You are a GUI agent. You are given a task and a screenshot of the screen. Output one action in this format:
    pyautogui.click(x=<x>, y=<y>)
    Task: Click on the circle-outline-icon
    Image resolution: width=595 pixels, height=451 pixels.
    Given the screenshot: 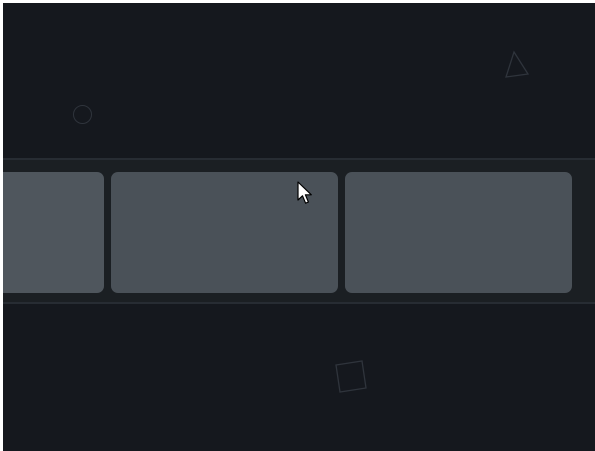 What is the action you would take?
    pyautogui.click(x=82, y=114)
    